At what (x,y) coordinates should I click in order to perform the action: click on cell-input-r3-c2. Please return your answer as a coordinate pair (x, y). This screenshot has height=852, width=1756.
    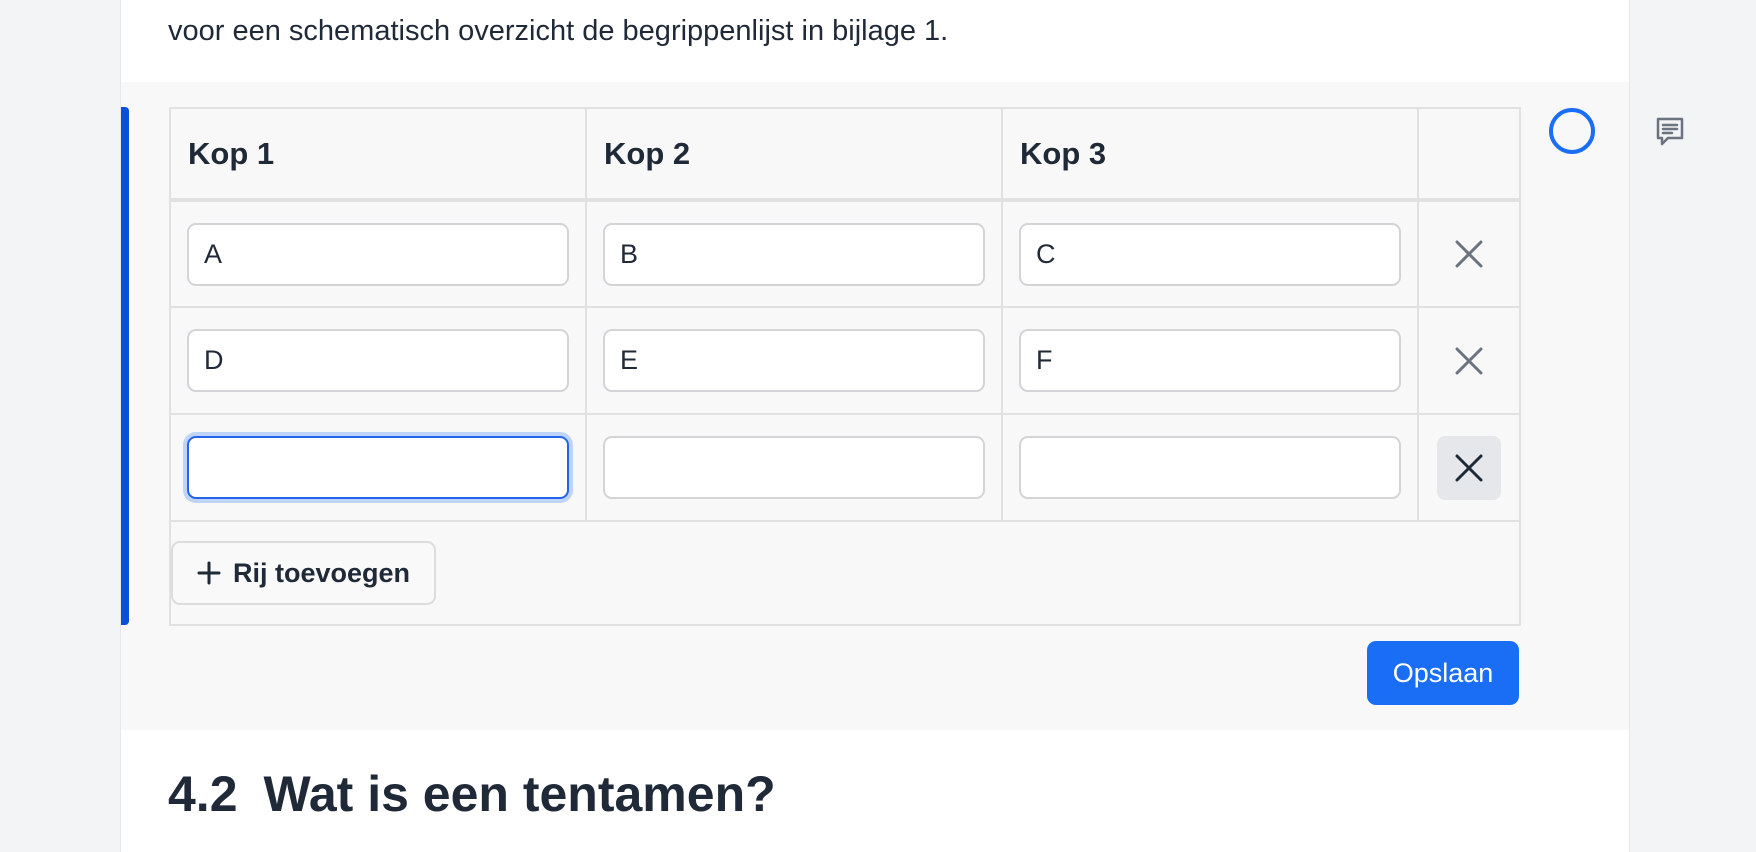
    Looking at the image, I should click on (794, 467).